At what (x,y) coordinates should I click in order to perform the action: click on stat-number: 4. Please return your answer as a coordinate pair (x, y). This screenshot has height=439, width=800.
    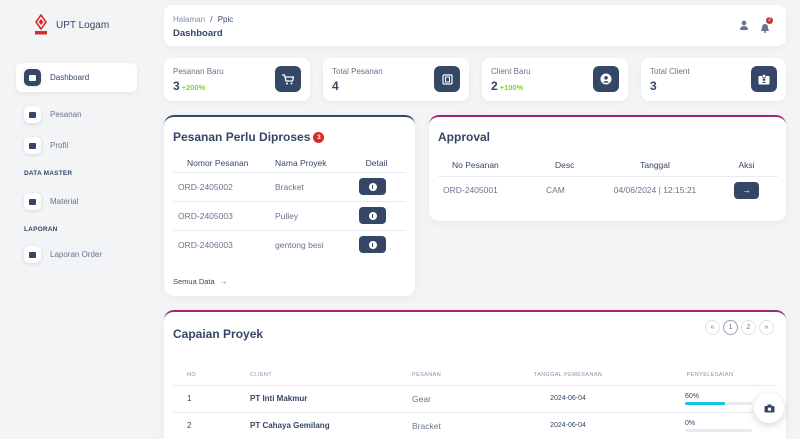
    Looking at the image, I should click on (335, 86).